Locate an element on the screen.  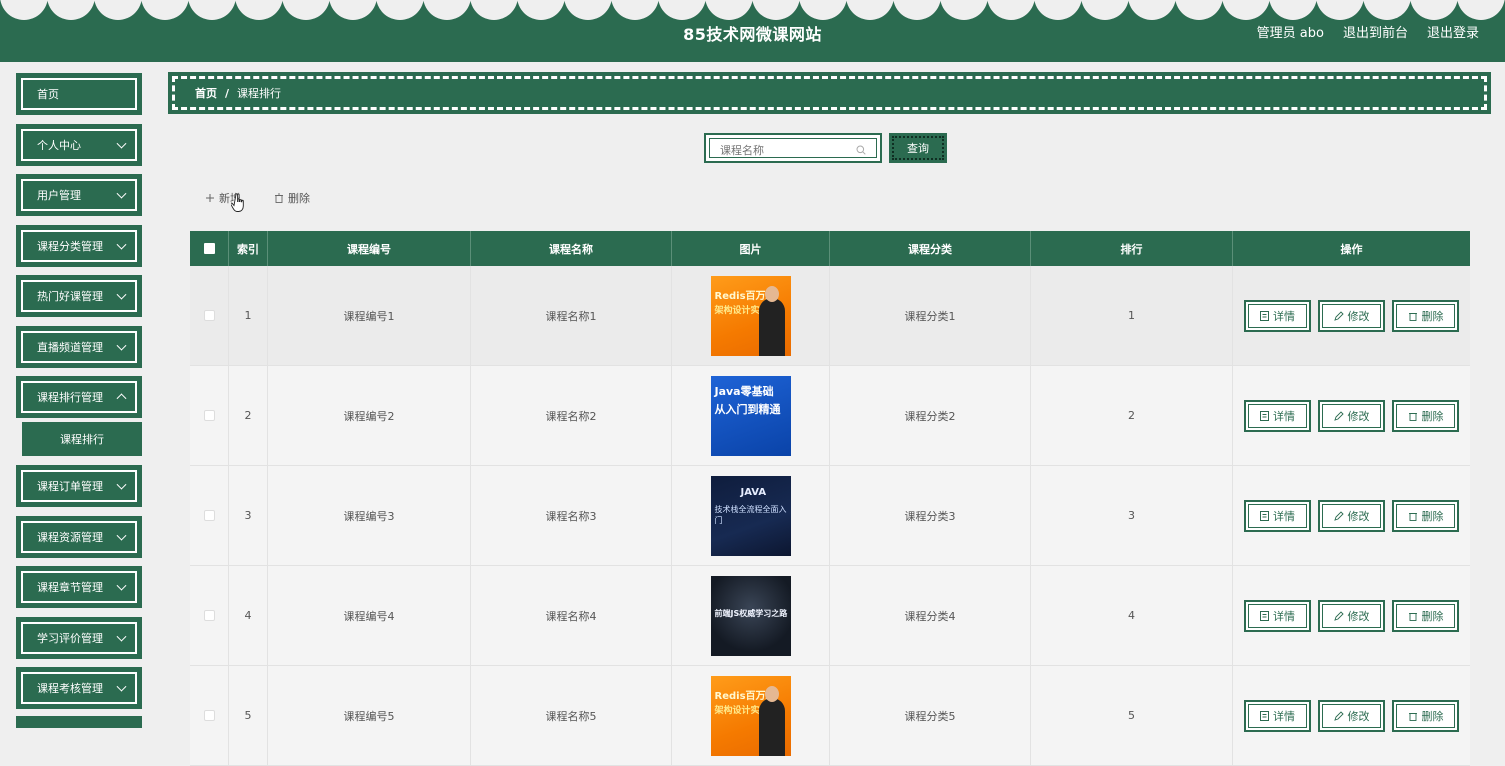
sidebar-item-resources: 课程资源管理 is located at coordinates (79, 537).